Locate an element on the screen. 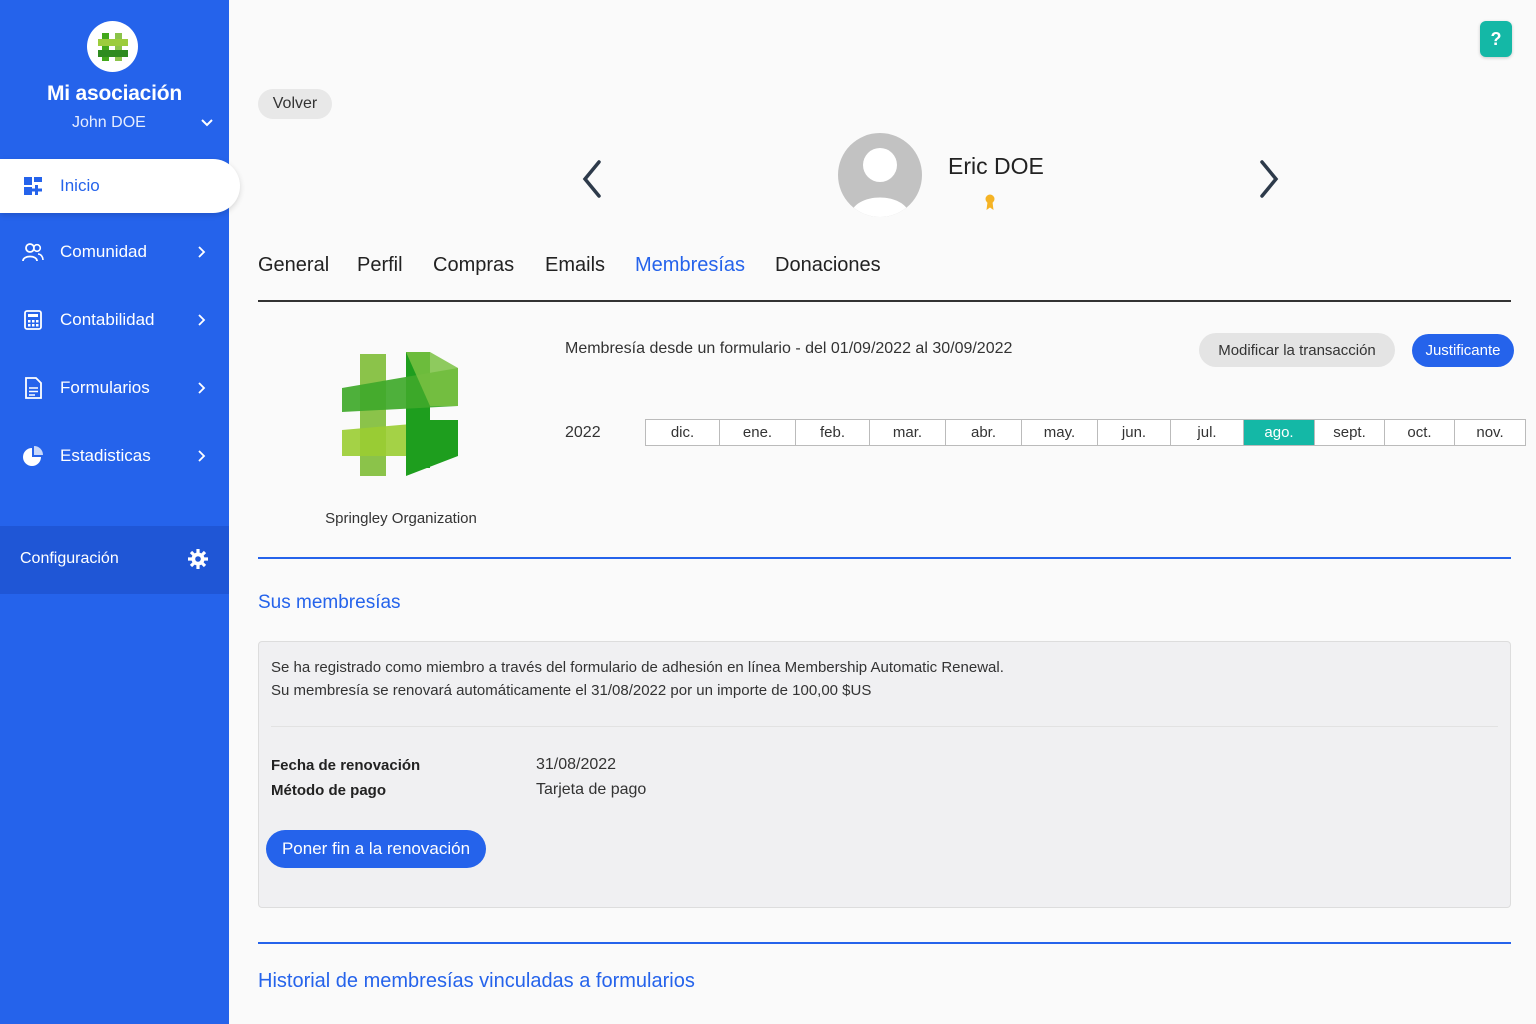  gear-icon is located at coordinates (198, 559).